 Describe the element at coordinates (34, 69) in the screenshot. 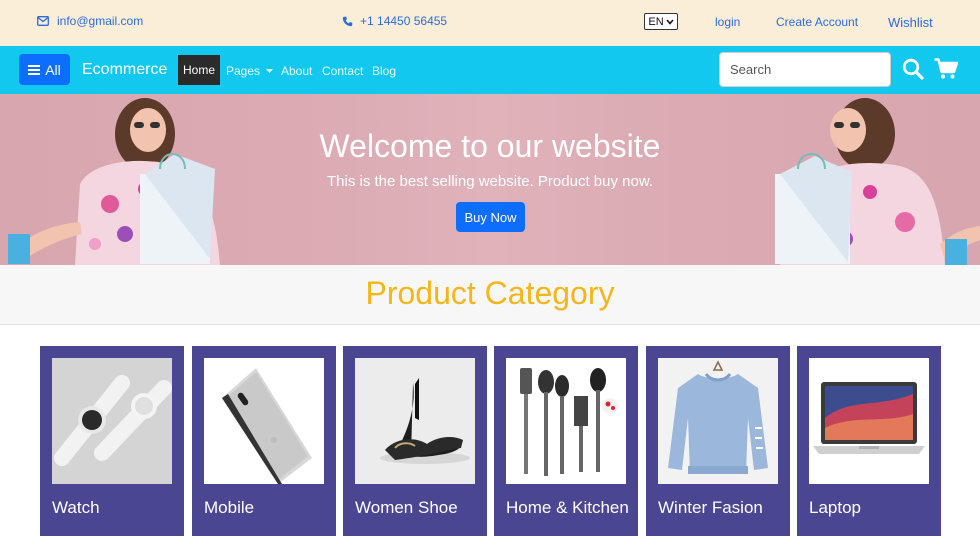

I see `hamburger-icon` at that location.